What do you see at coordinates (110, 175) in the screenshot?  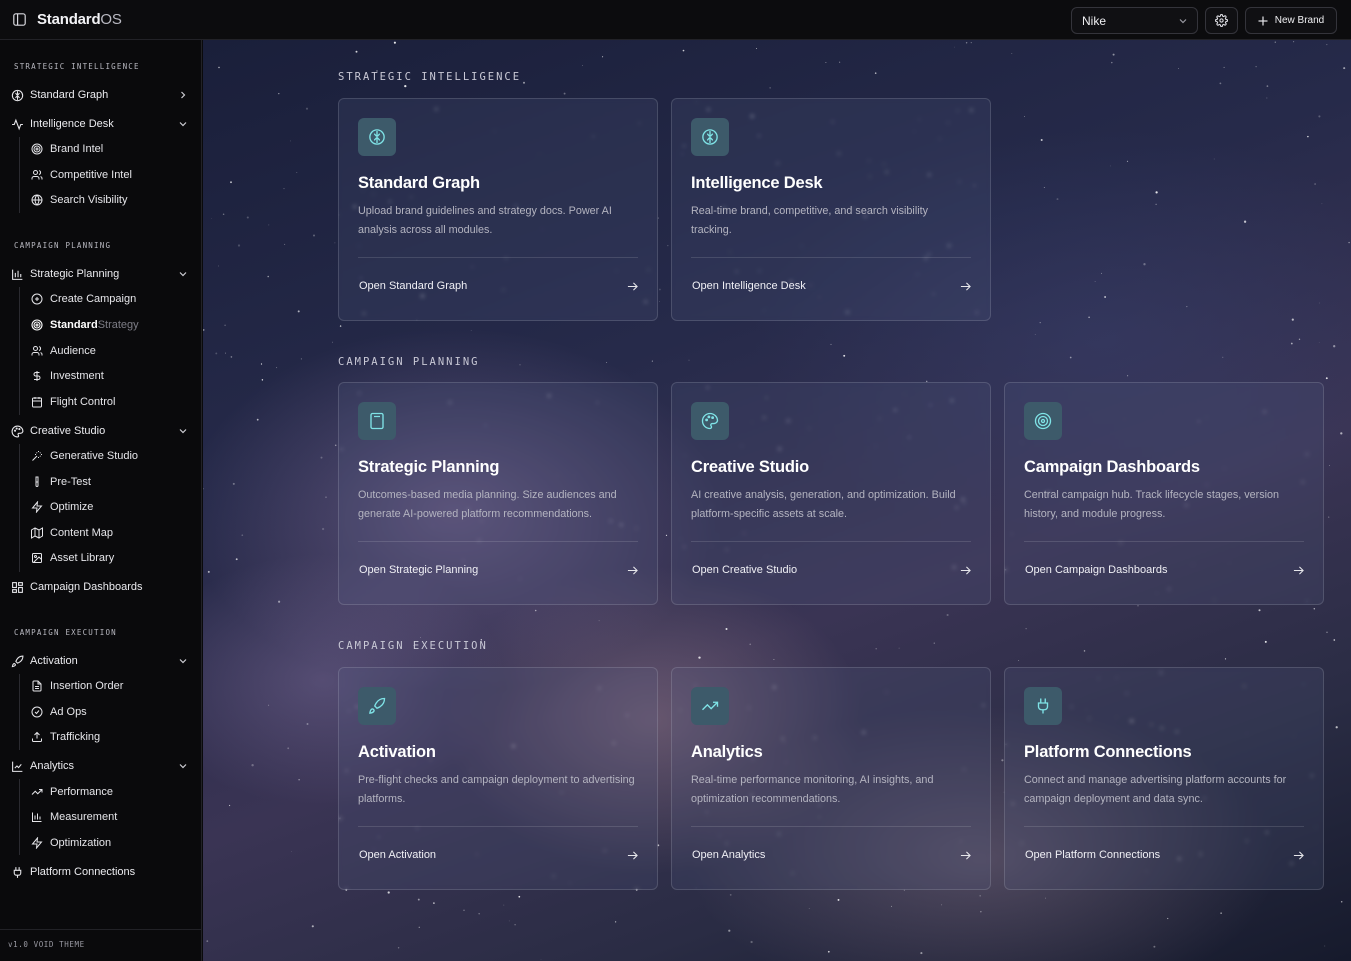 I see `sidebar-item-competitive-intel: Competitive Intel` at bounding box center [110, 175].